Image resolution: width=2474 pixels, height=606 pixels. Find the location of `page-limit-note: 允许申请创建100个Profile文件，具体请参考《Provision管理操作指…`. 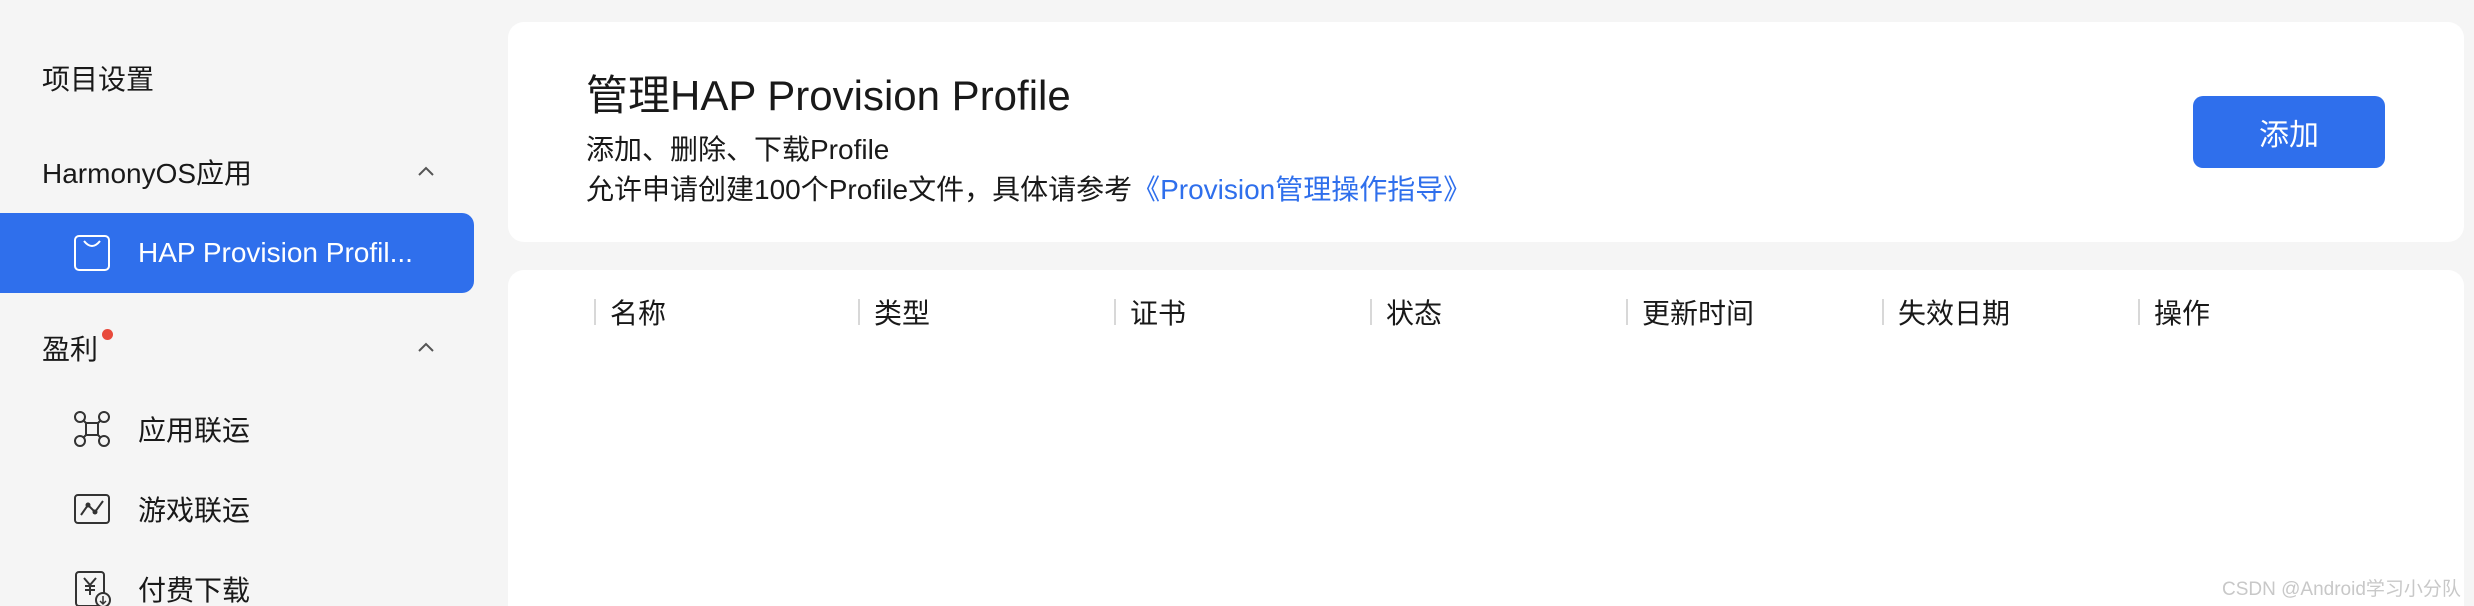

page-limit-note: 允许申请创建100个Profile文件，具体请参考《Provision管理操作指… is located at coordinates (1028, 188).